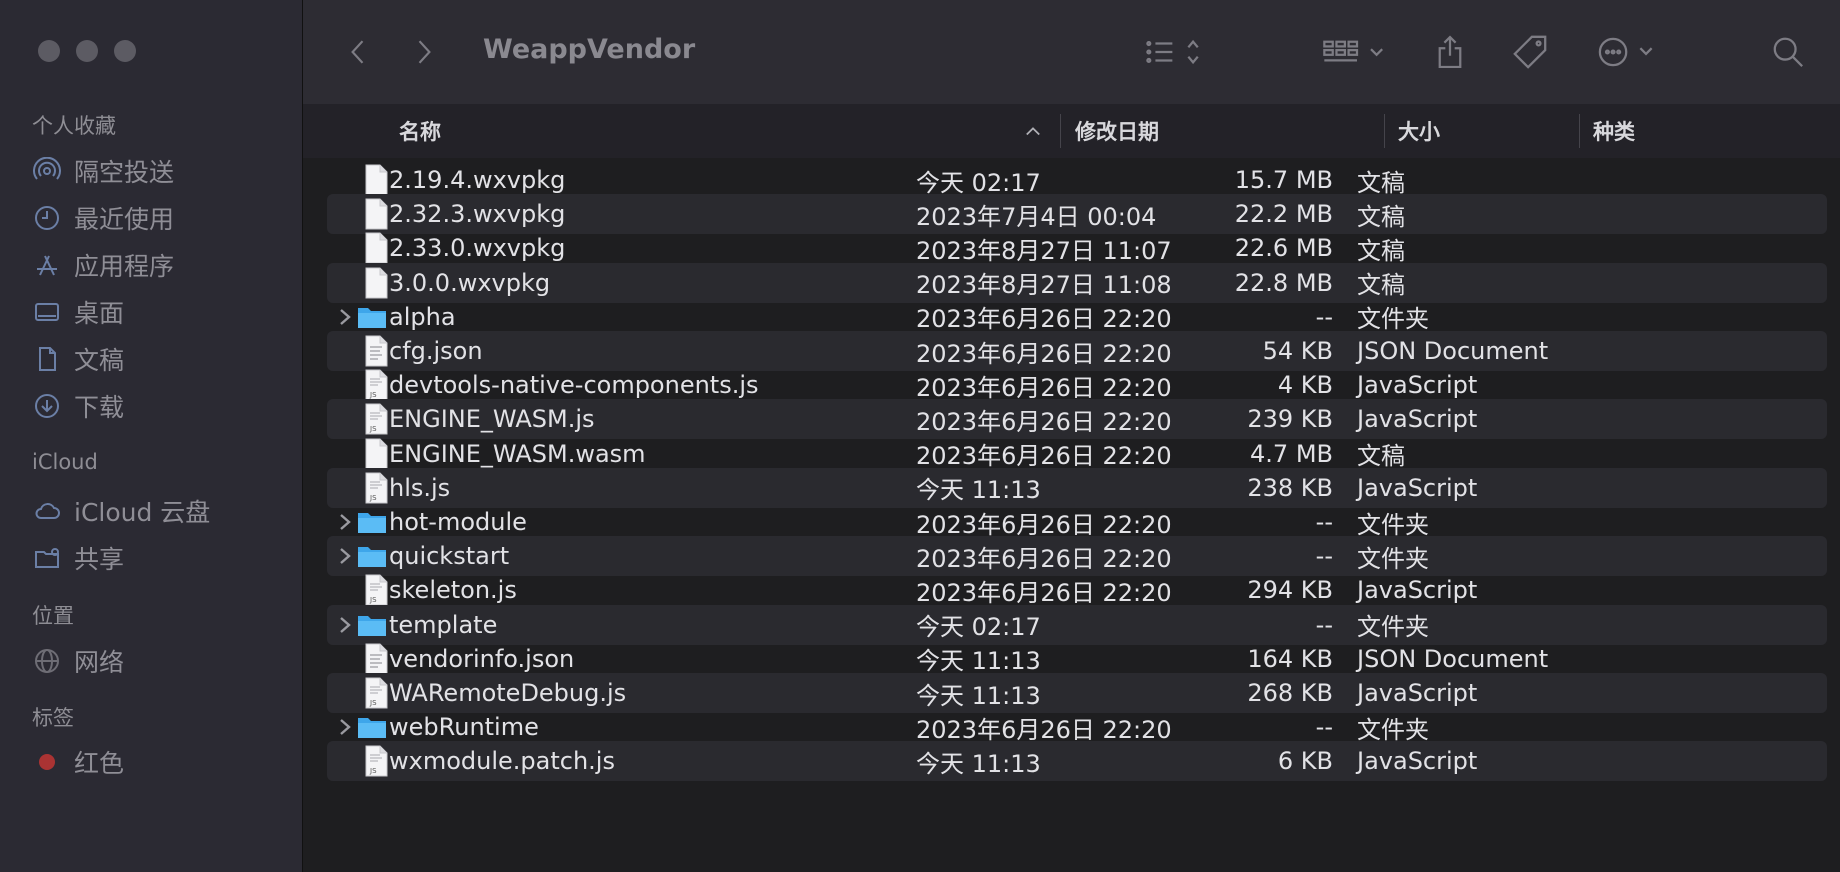  What do you see at coordinates (47, 406) in the screenshot?
I see `download-icon` at bounding box center [47, 406].